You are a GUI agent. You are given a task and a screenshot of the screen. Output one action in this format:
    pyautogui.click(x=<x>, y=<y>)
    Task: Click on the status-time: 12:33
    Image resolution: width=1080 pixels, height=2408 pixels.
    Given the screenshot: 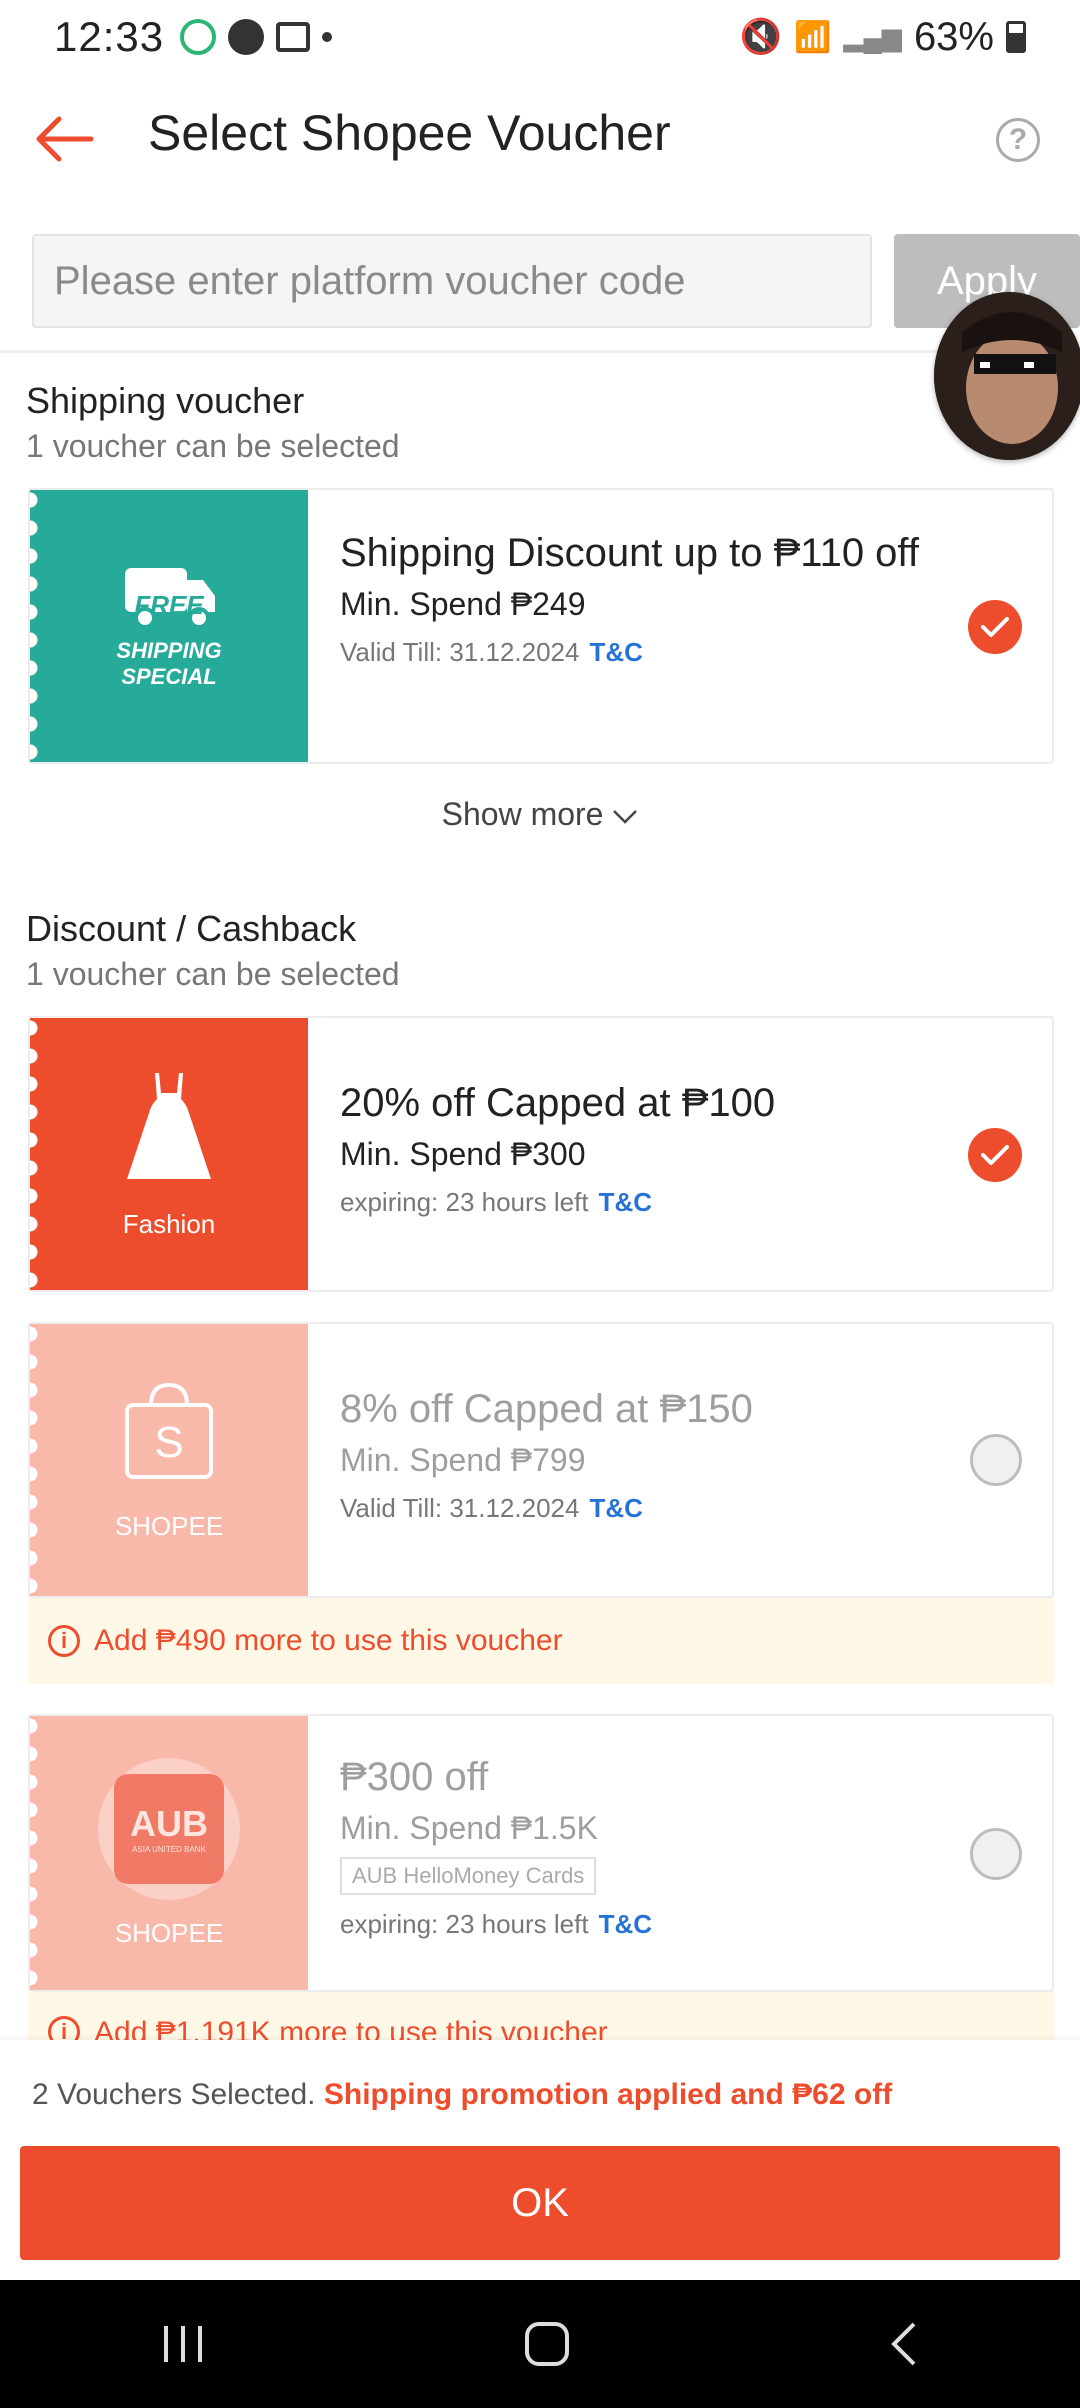 What is the action you would take?
    pyautogui.click(x=109, y=36)
    